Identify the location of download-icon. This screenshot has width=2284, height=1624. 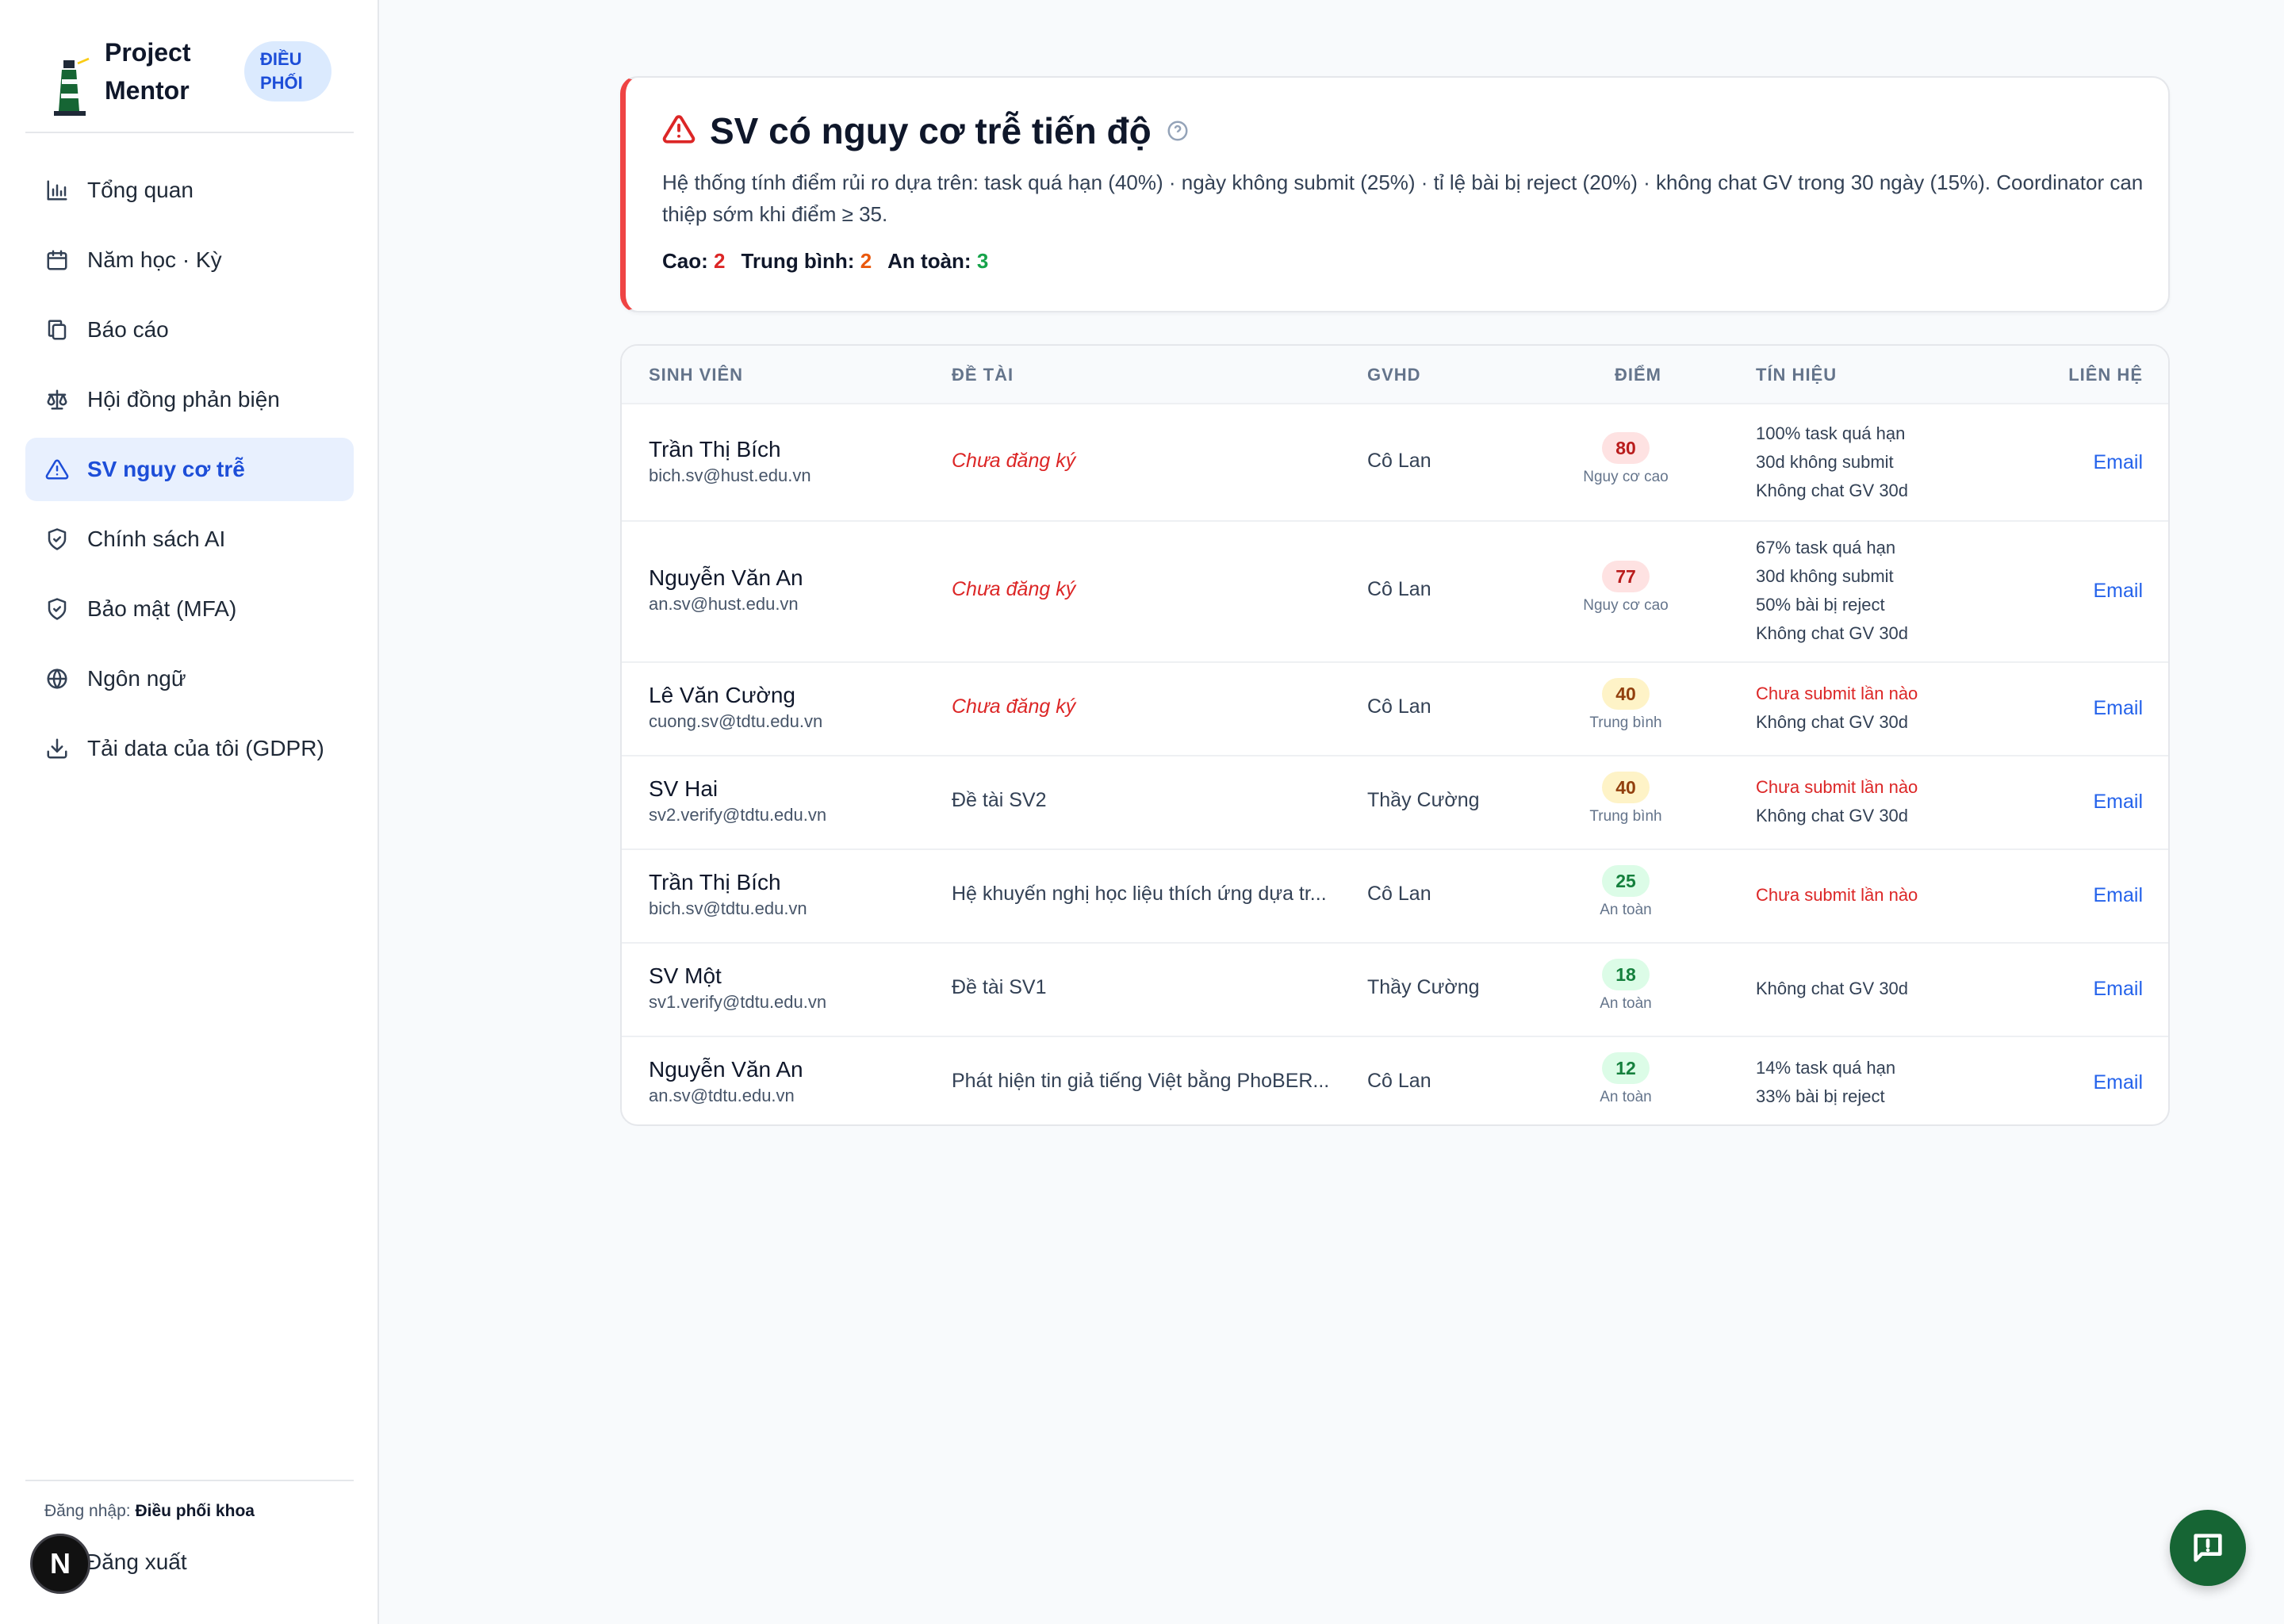
(57, 748).